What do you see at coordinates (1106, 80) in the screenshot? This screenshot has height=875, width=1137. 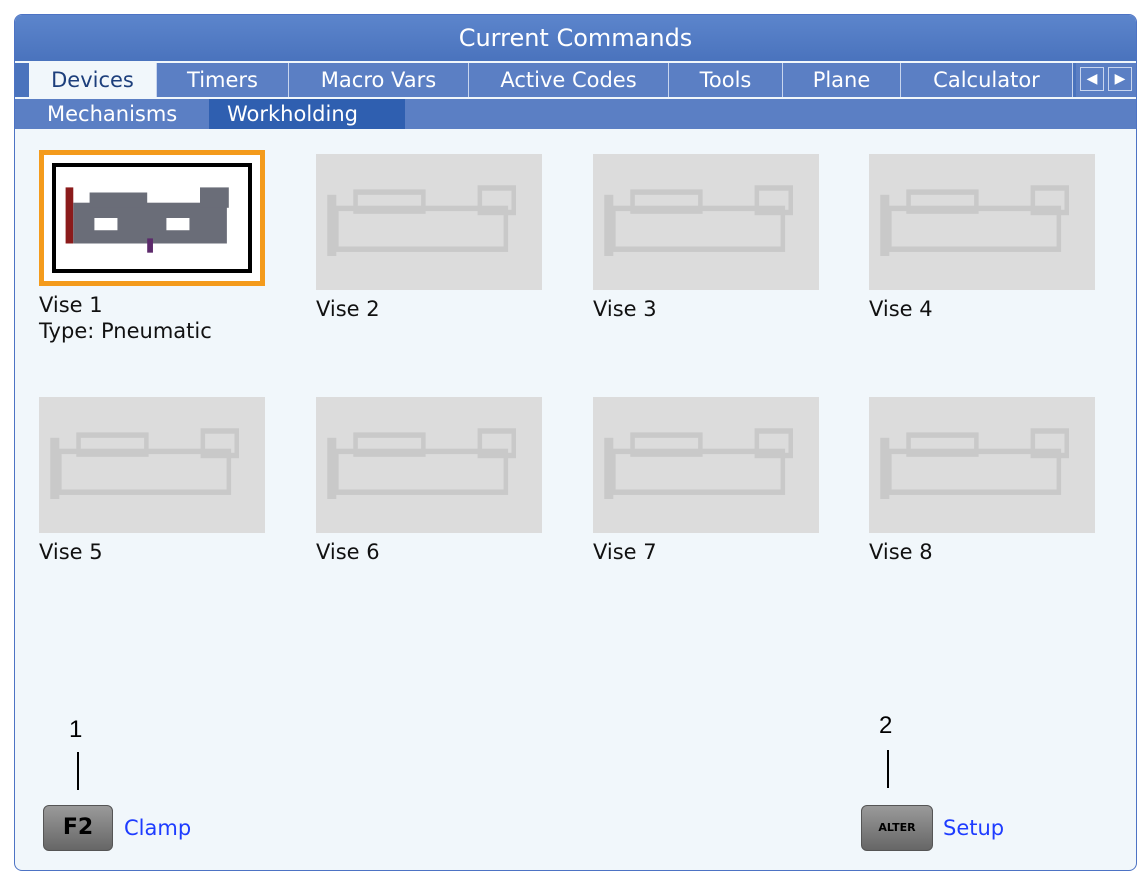 I see `tab-scroll-controls: ◀ ▶` at bounding box center [1106, 80].